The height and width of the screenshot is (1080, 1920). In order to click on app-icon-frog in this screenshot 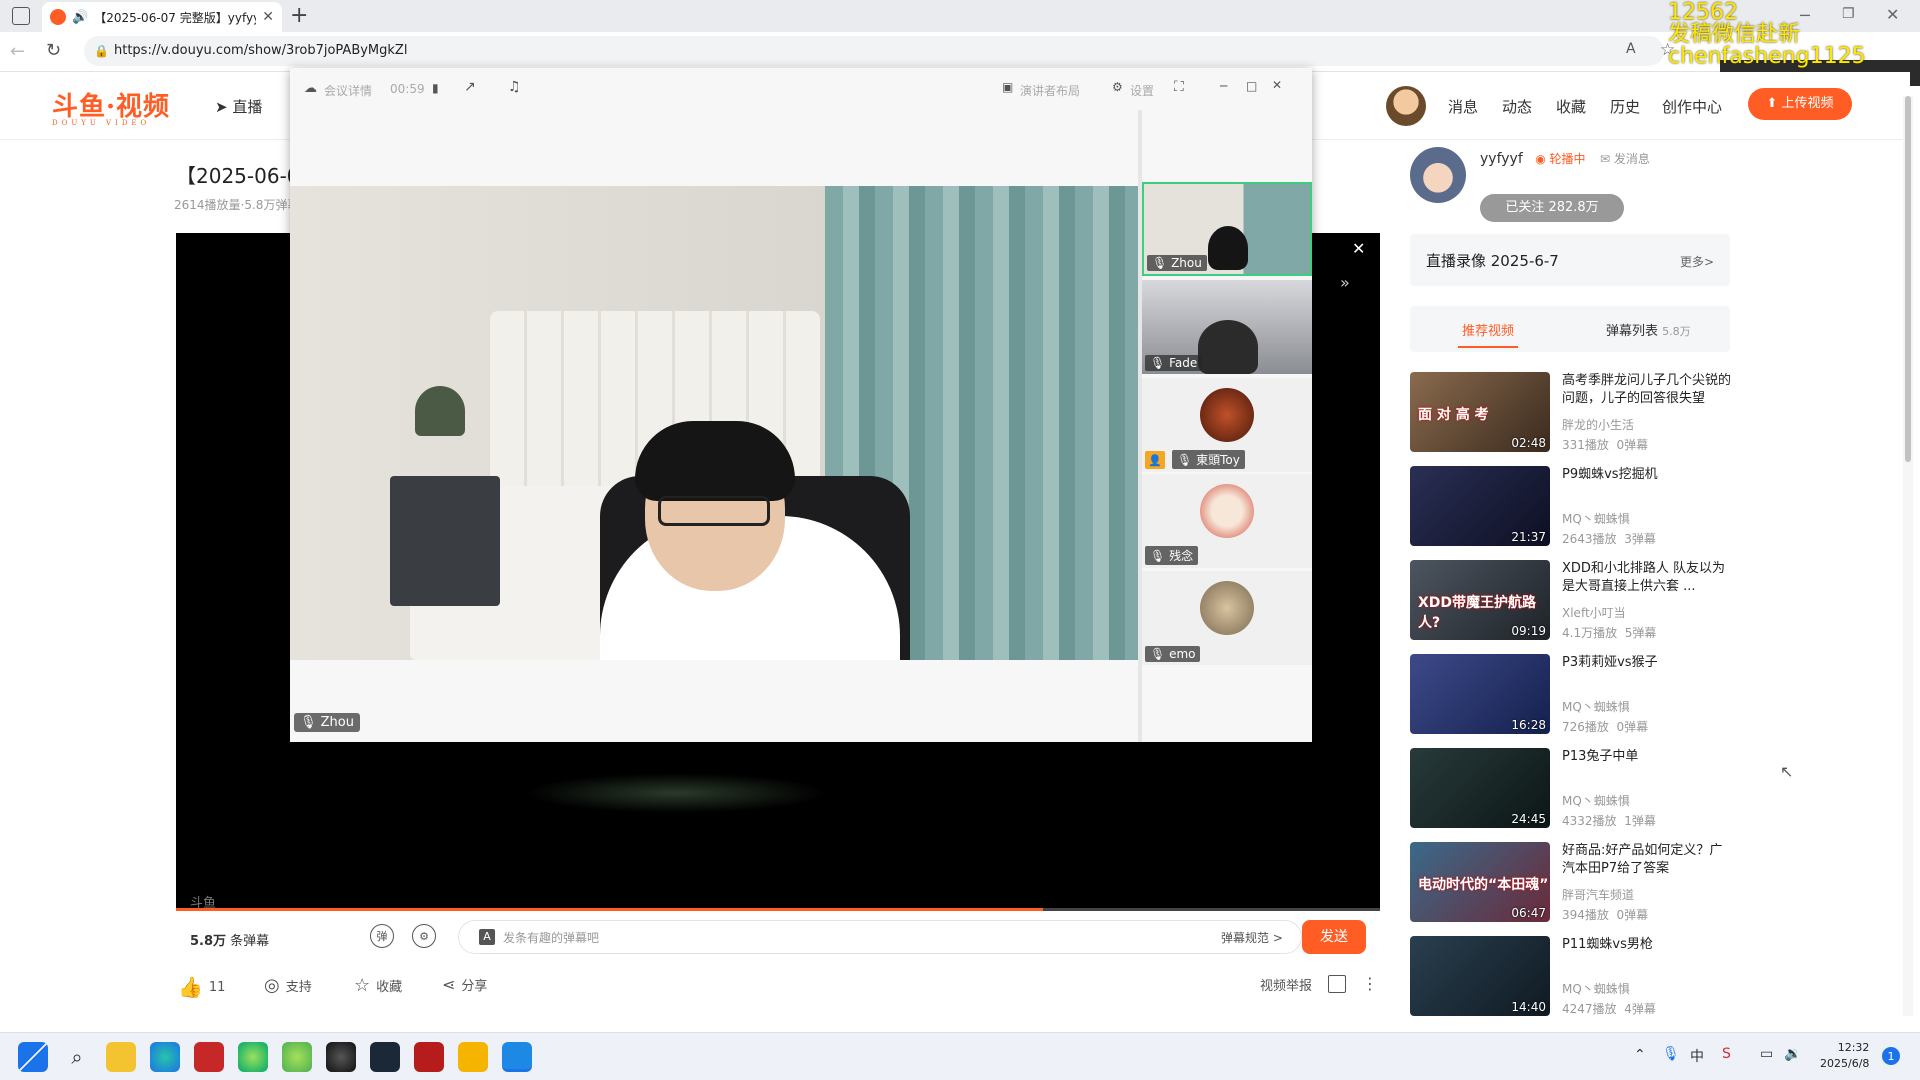, I will do `click(297, 1057)`.